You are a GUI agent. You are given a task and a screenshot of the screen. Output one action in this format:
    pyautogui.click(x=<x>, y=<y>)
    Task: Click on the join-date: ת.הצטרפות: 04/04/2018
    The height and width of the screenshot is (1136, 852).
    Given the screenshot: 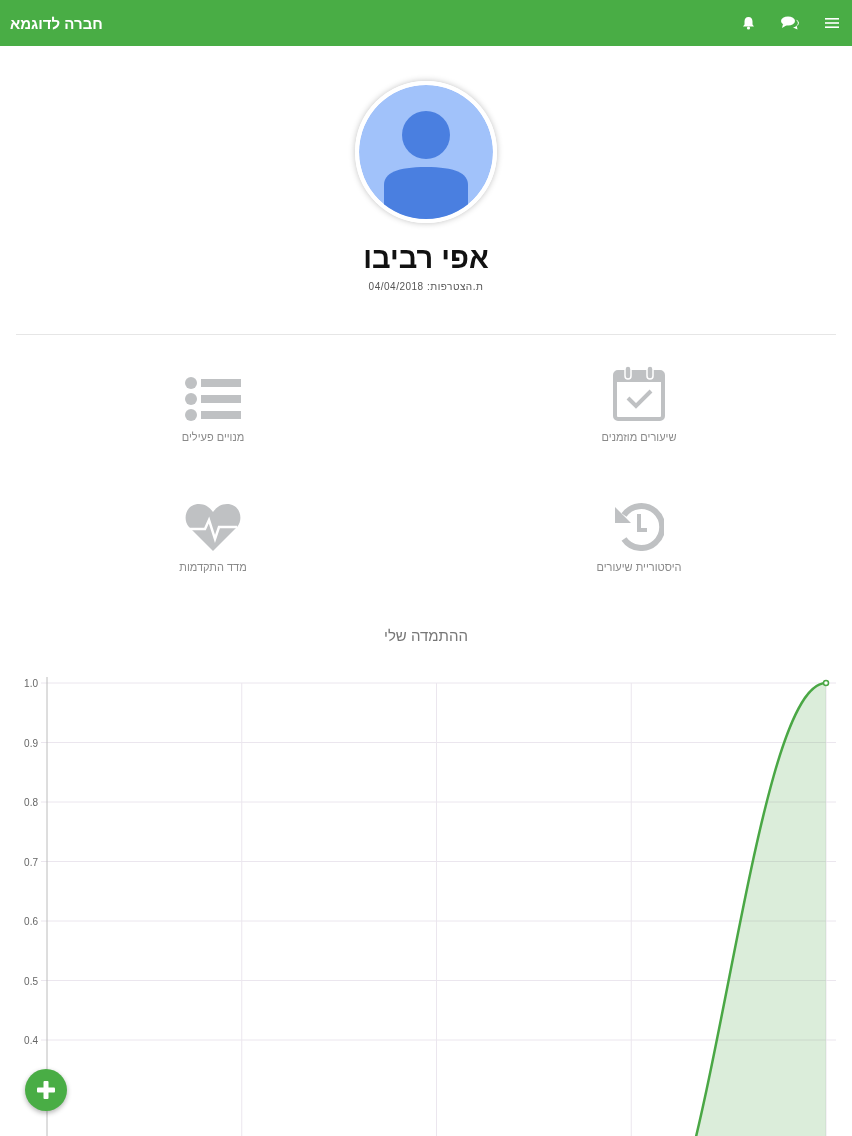 What is the action you would take?
    pyautogui.click(x=426, y=286)
    